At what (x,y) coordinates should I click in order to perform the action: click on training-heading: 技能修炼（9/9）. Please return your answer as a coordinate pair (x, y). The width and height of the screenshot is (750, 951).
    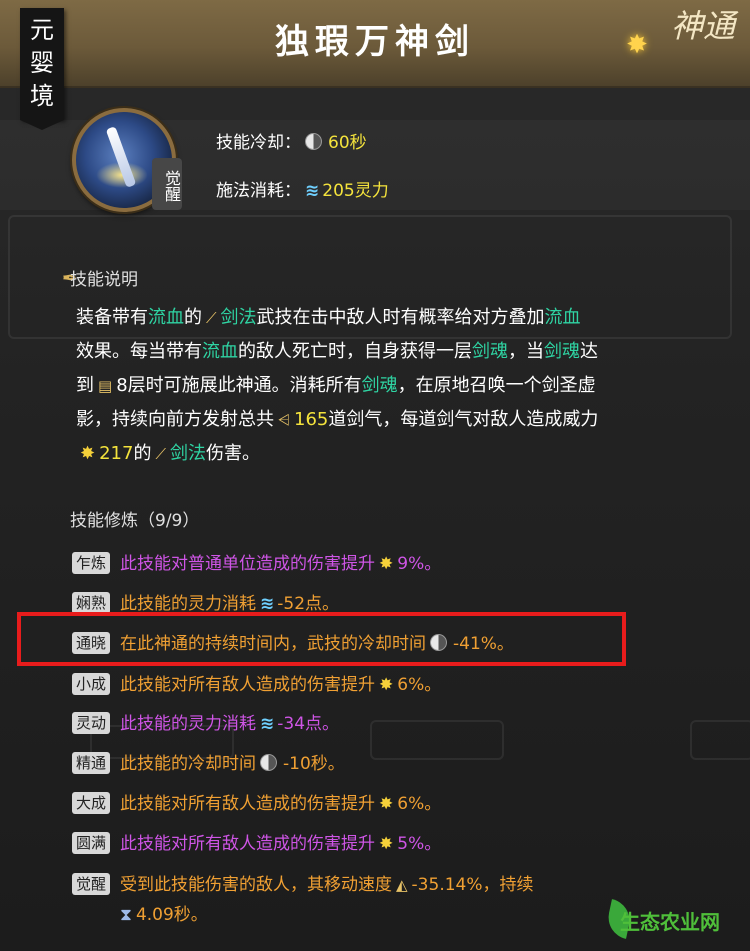
    Looking at the image, I should click on (135, 521).